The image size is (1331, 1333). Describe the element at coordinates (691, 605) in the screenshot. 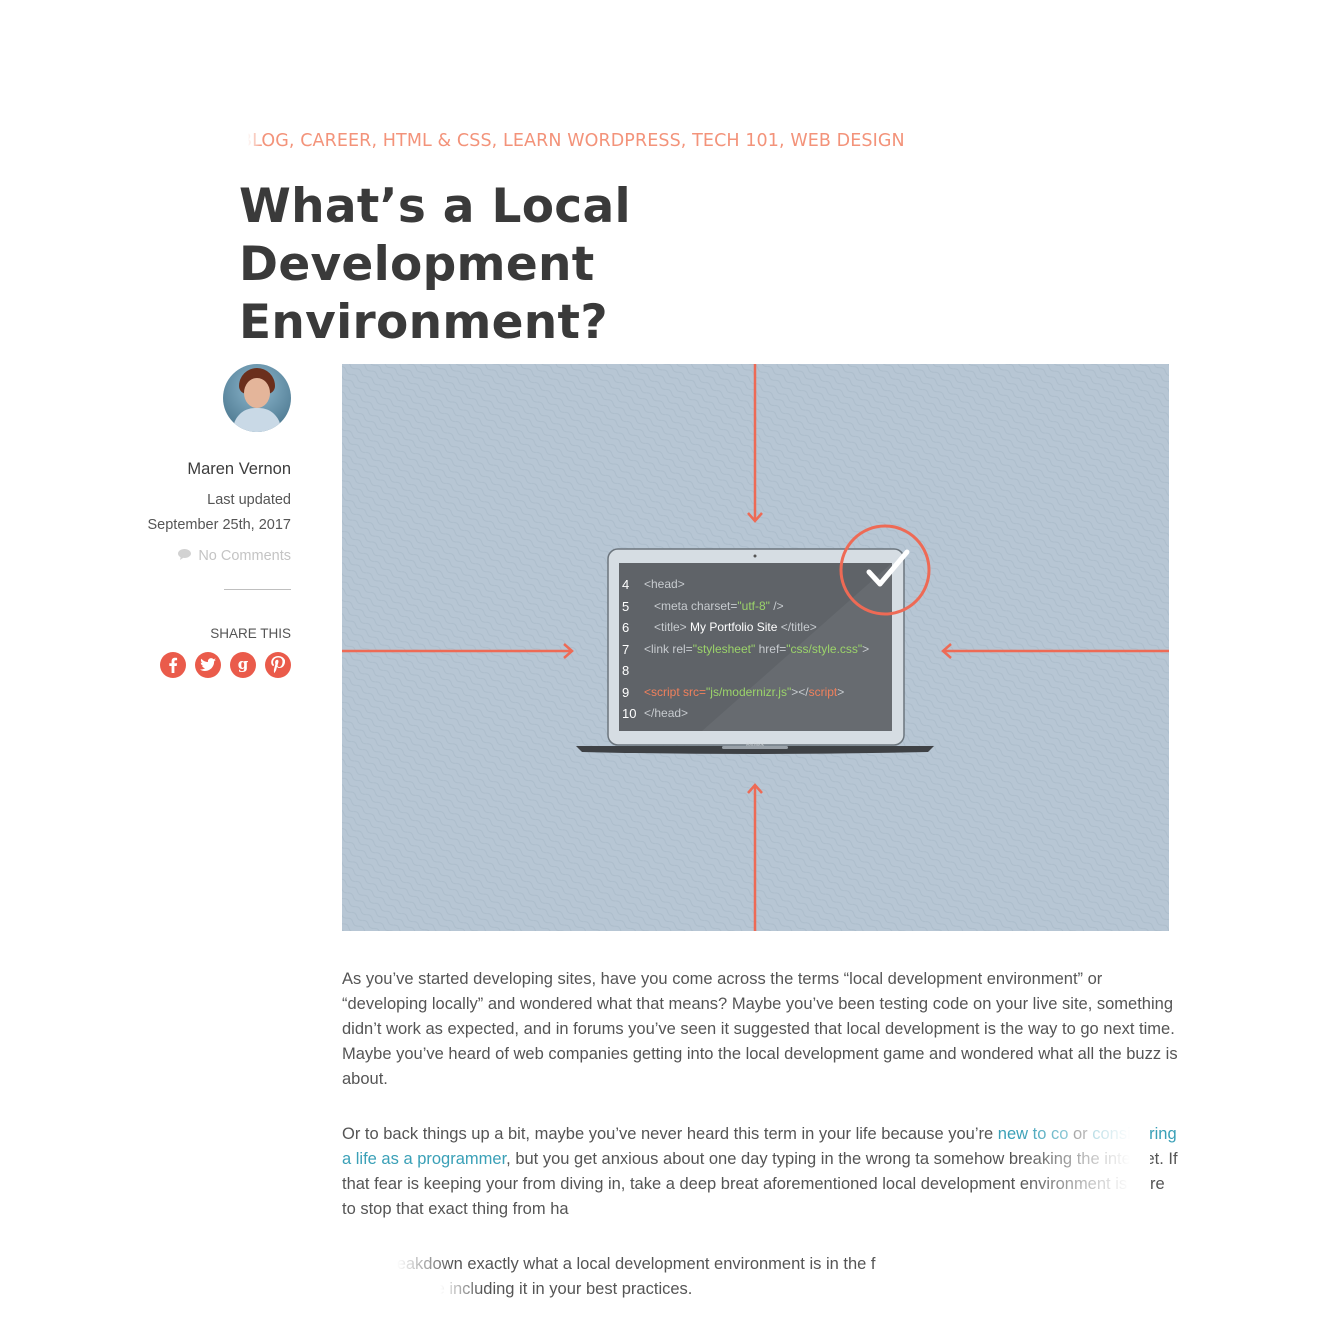

I see `code-token: <meta charset=` at that location.